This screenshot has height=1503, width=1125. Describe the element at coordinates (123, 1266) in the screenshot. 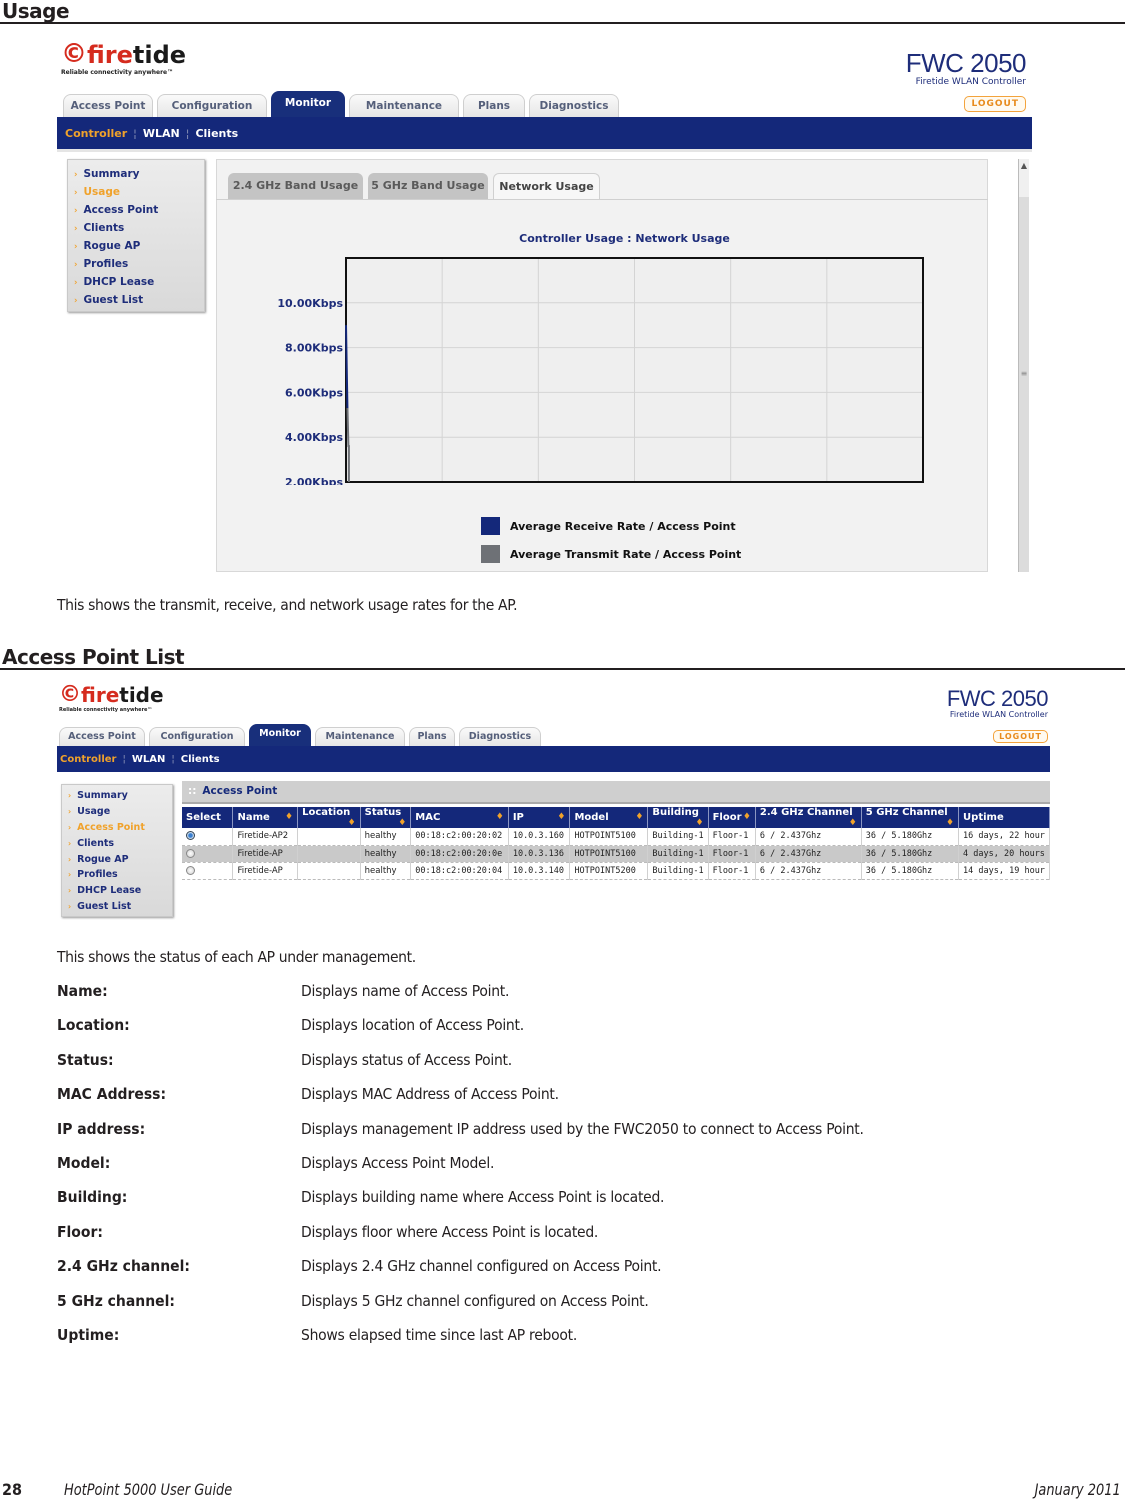

I see `definition-term: 2.4 GHz channel:` at that location.